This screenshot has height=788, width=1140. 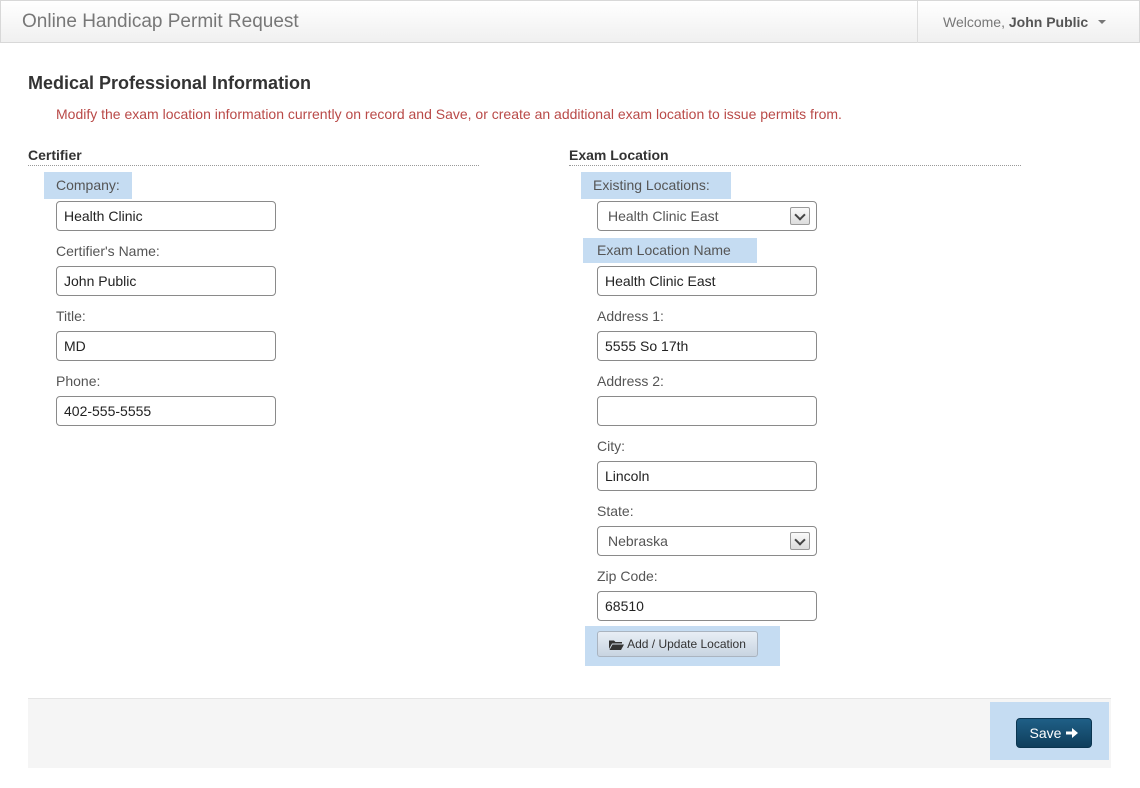 What do you see at coordinates (88, 185) in the screenshot?
I see `company-label: Company:` at bounding box center [88, 185].